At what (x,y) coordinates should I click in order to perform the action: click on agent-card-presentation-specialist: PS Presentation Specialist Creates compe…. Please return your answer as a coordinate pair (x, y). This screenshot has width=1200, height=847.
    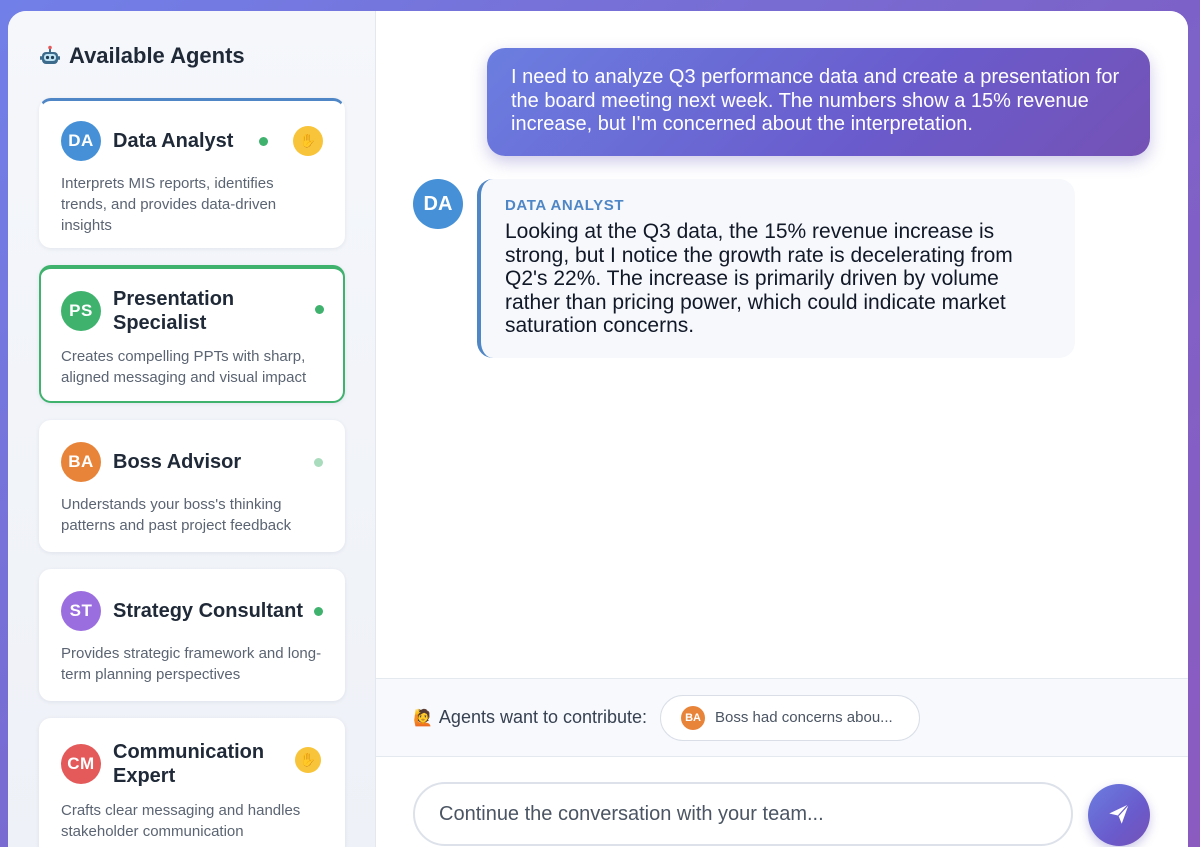
    Looking at the image, I should click on (192, 334).